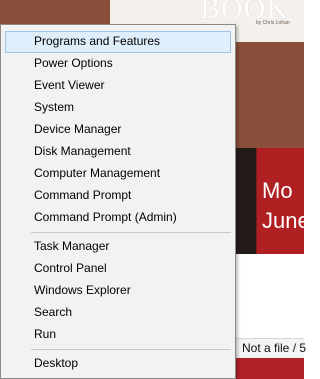 The height and width of the screenshot is (379, 320). I want to click on menu-item-label: System, so click(54, 107).